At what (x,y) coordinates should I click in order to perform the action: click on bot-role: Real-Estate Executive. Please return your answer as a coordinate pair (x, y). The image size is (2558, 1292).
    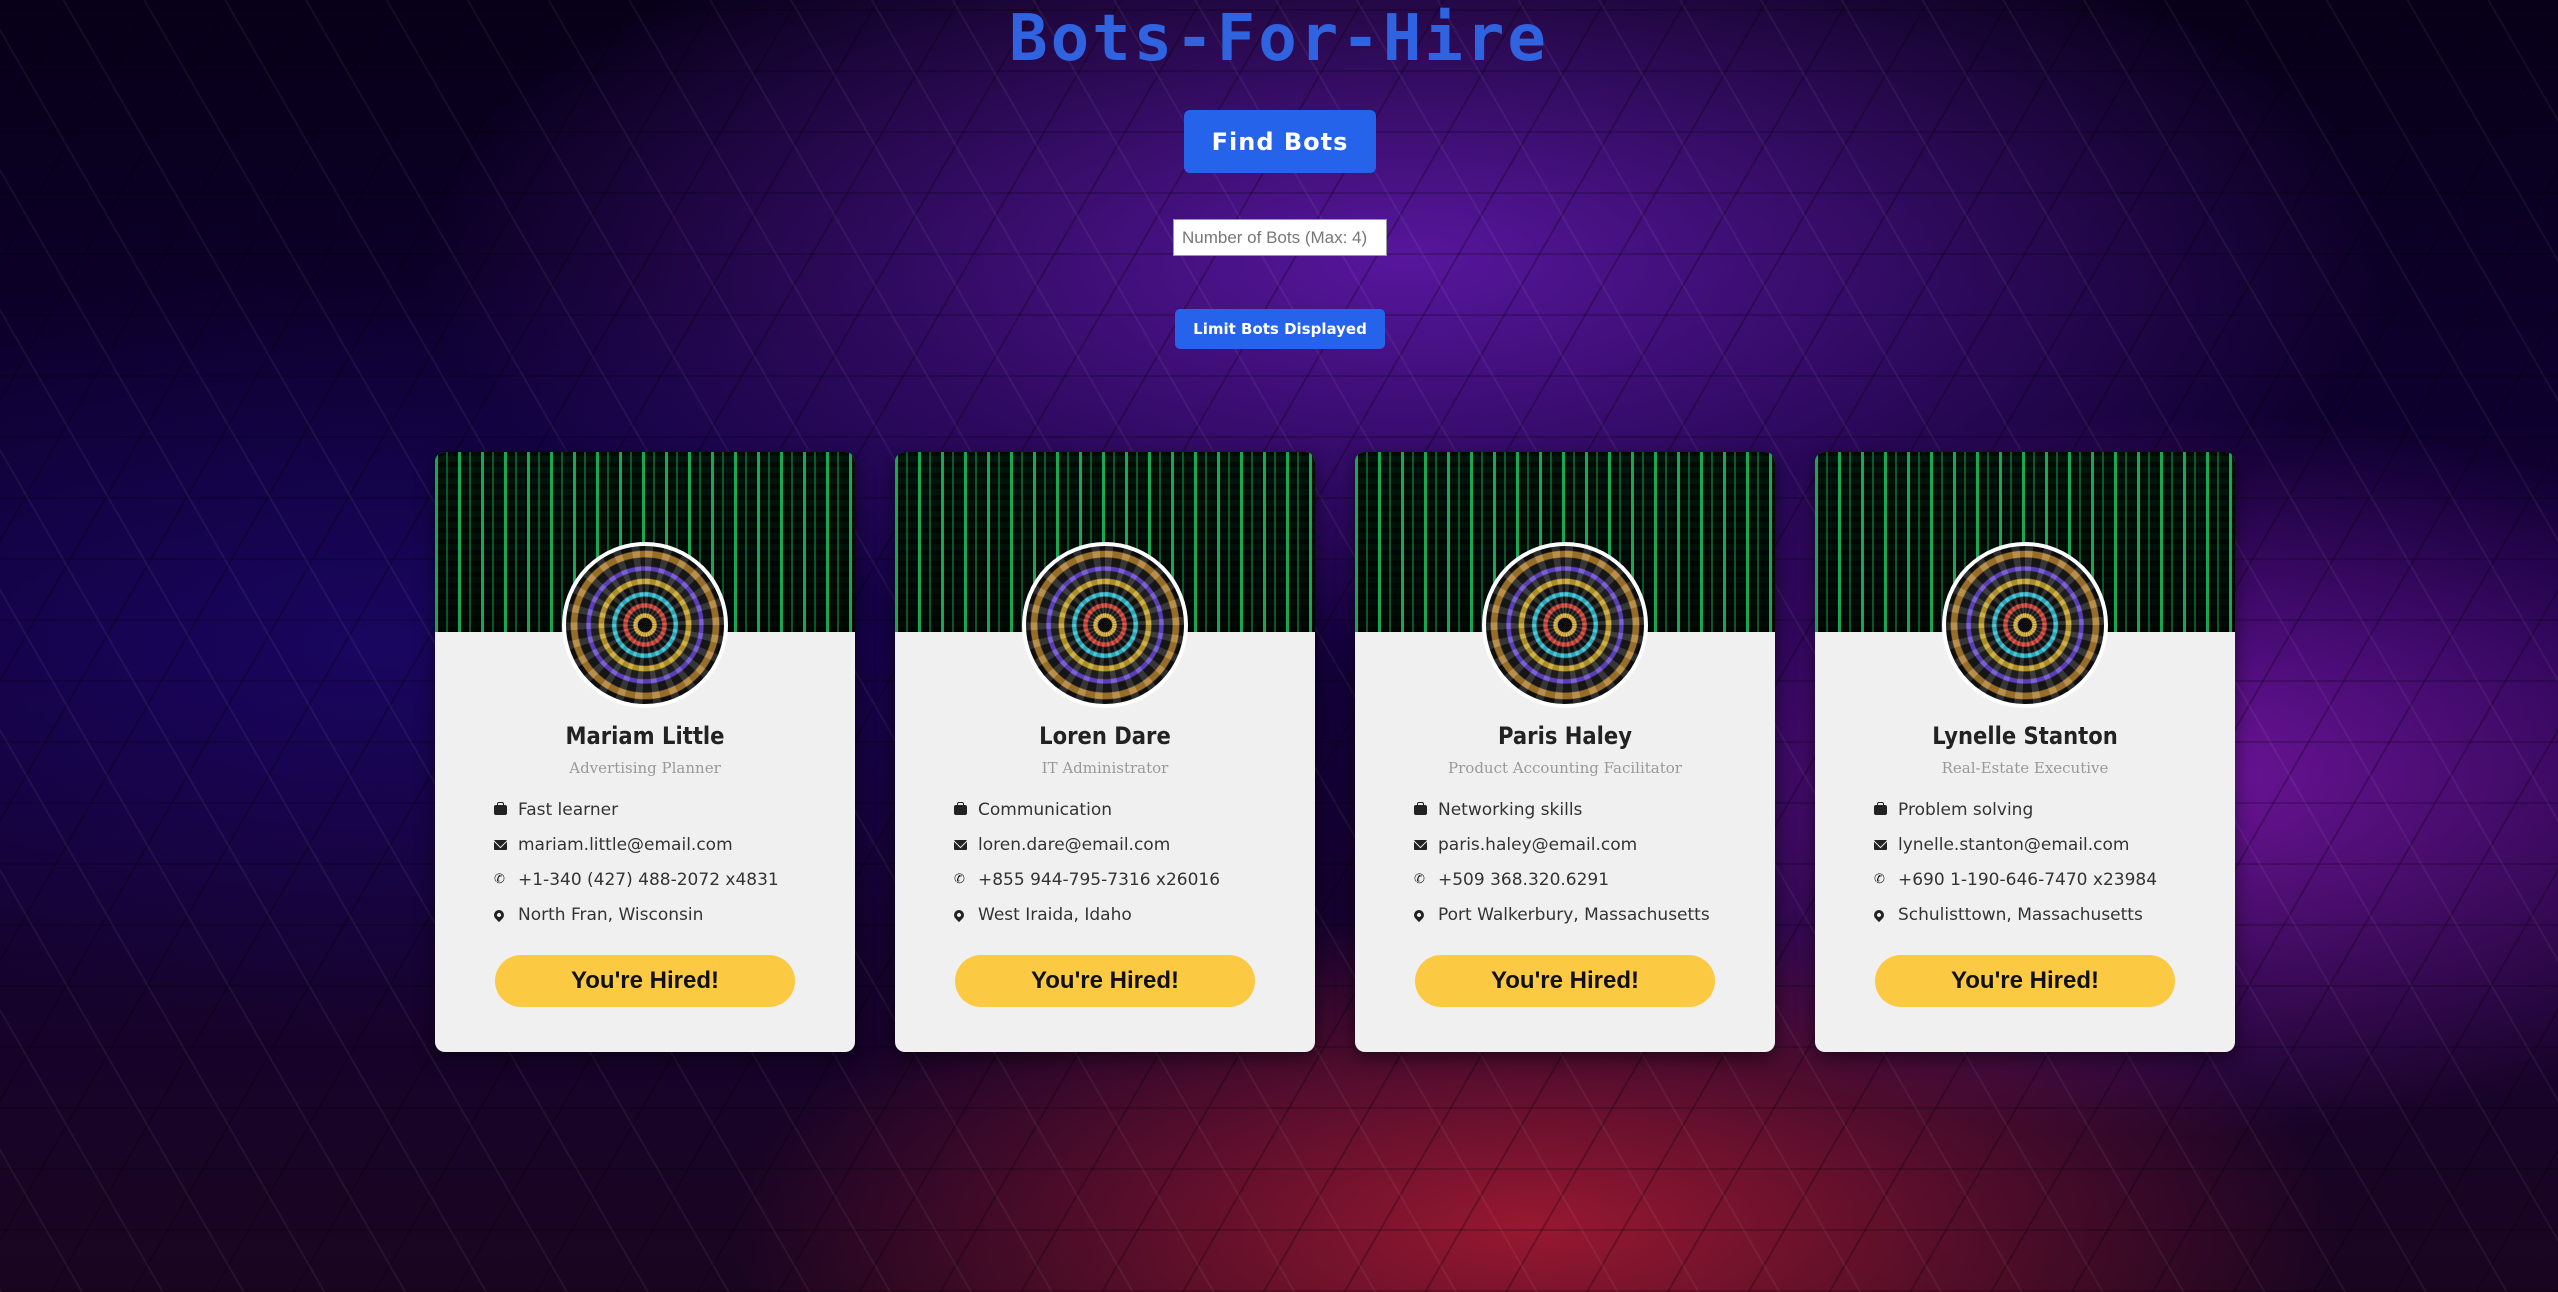
    Looking at the image, I should click on (2025, 768).